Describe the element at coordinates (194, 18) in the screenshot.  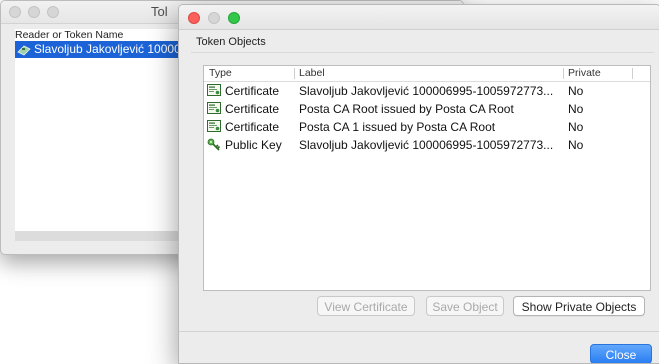
I see `close-window-dot` at that location.